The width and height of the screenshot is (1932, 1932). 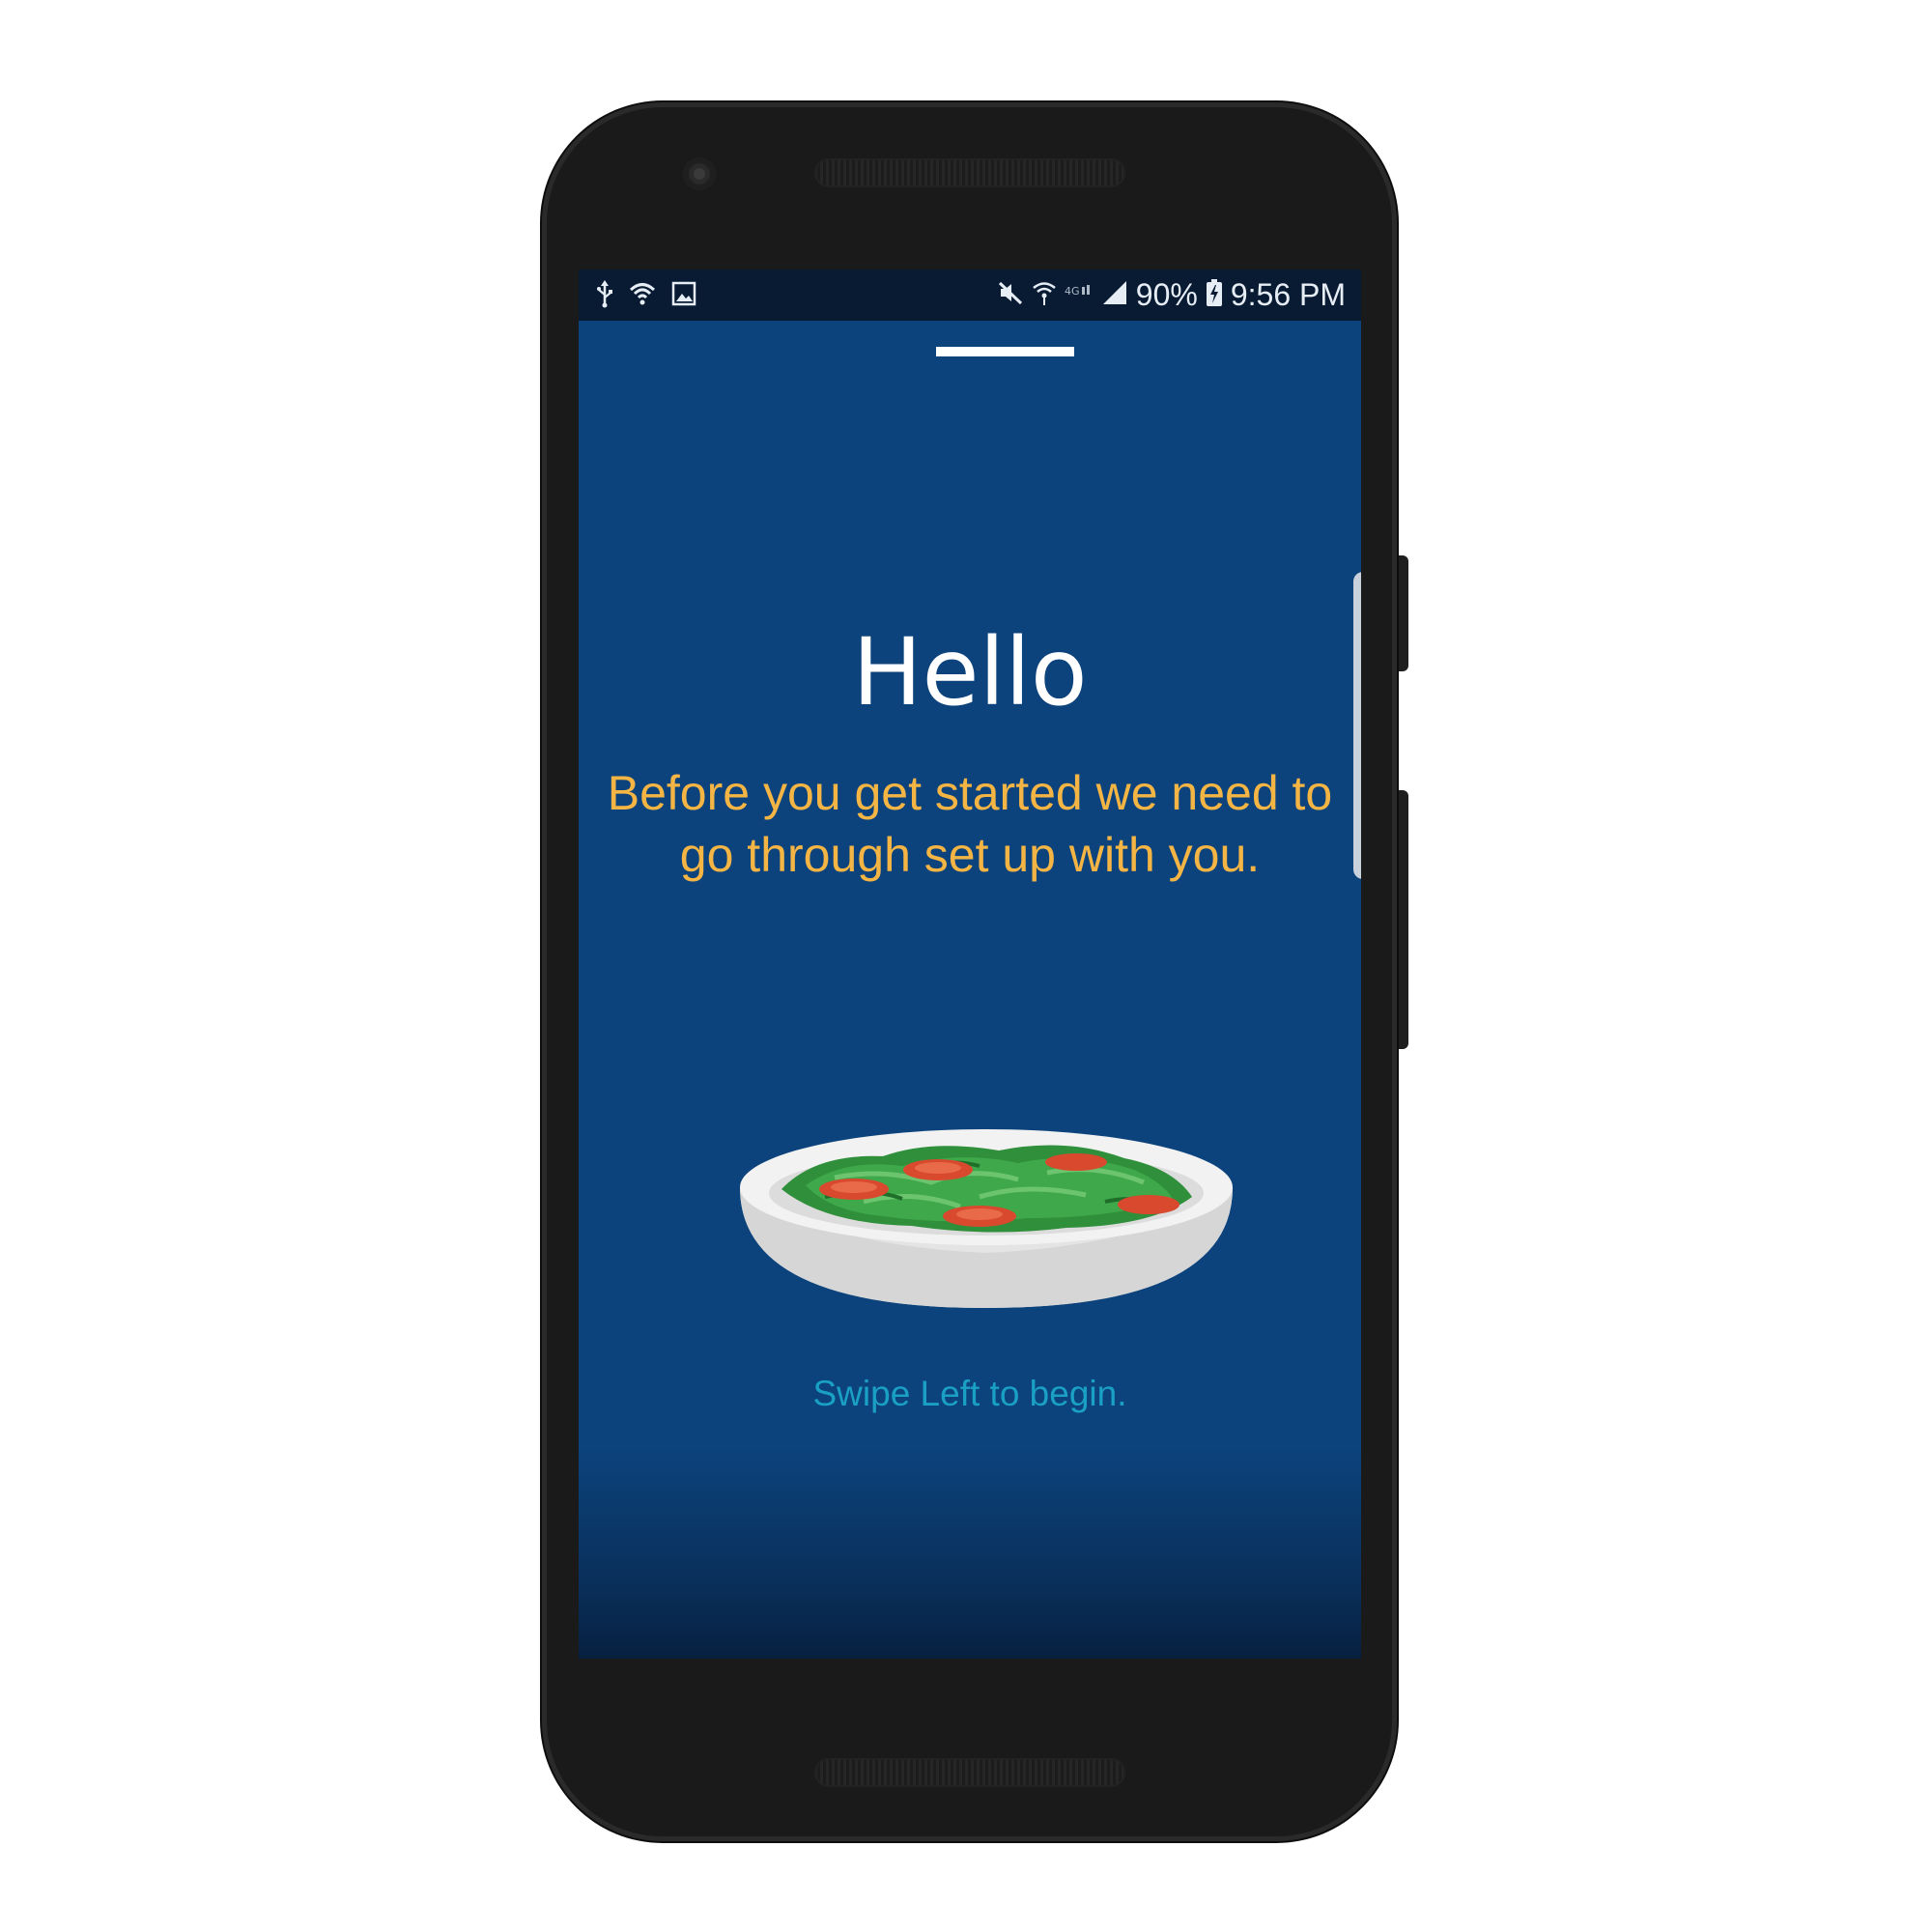 I want to click on volume-rocker, so click(x=1402, y=919).